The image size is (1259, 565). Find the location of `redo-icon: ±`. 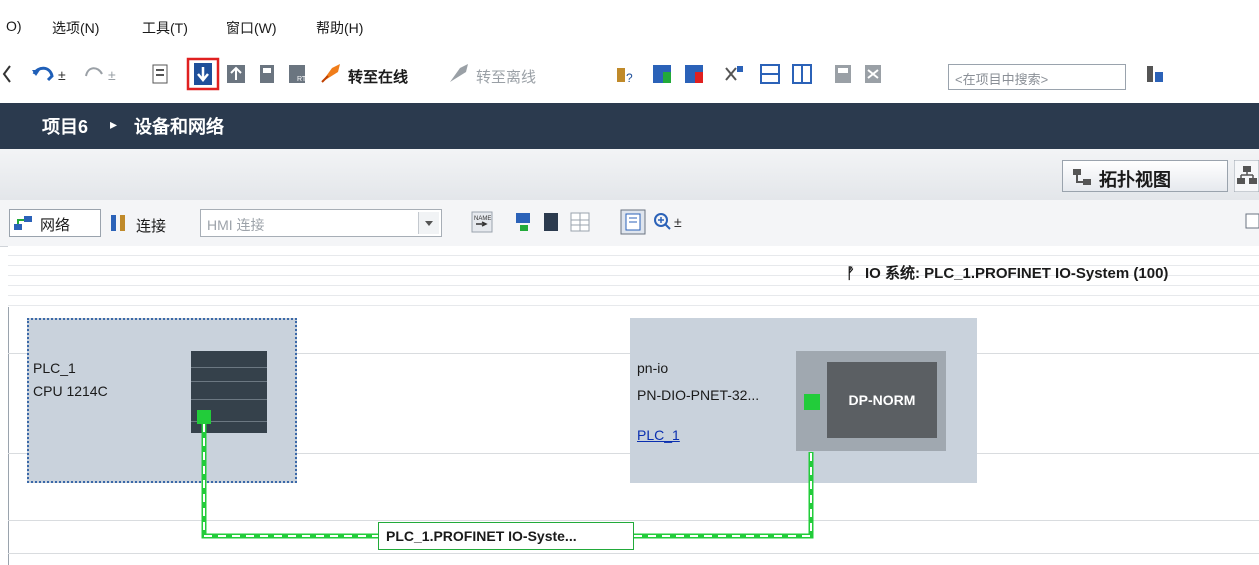

redo-icon: ± is located at coordinates (102, 74).